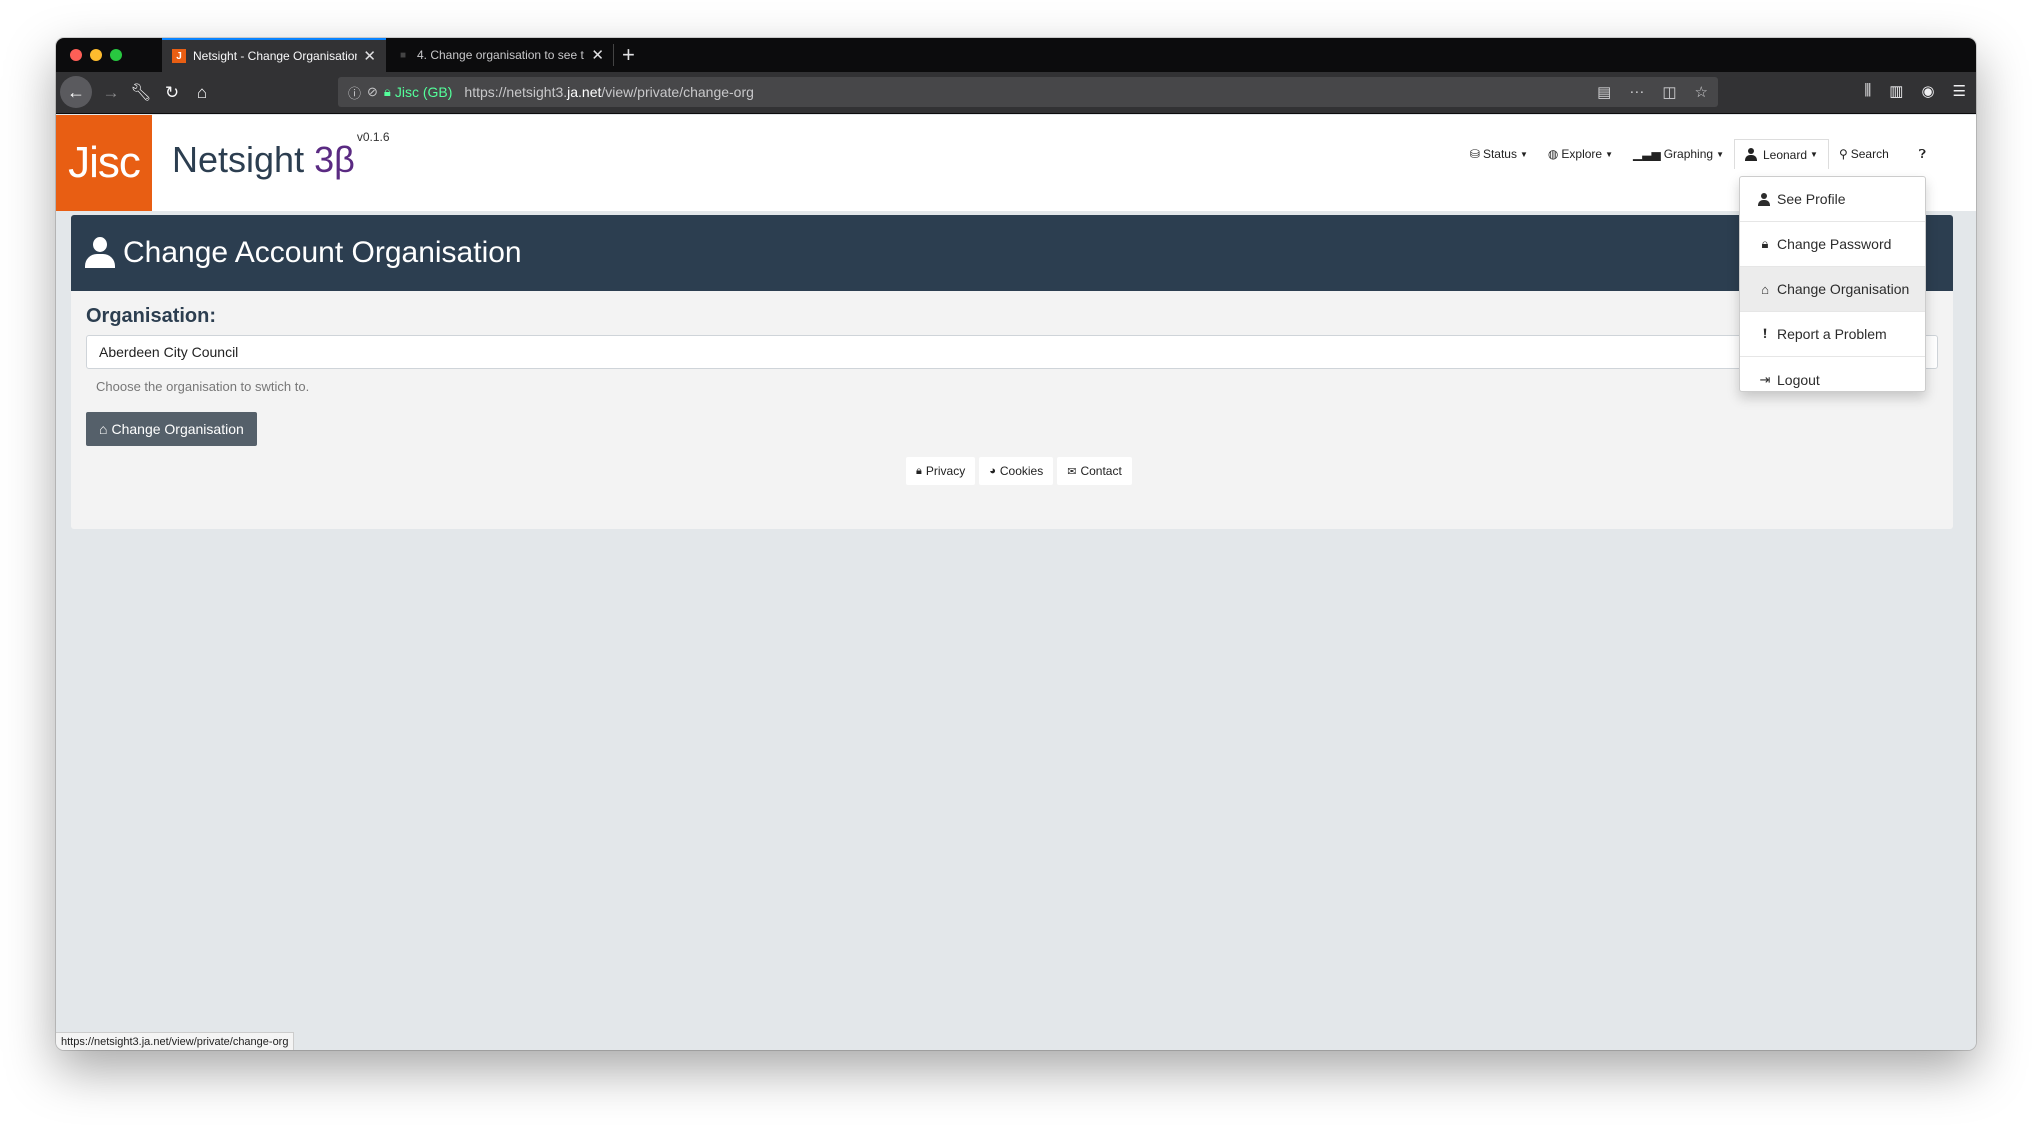 The width and height of the screenshot is (2032, 1125). I want to click on wrench-icon: 🔧︎, so click(141, 93).